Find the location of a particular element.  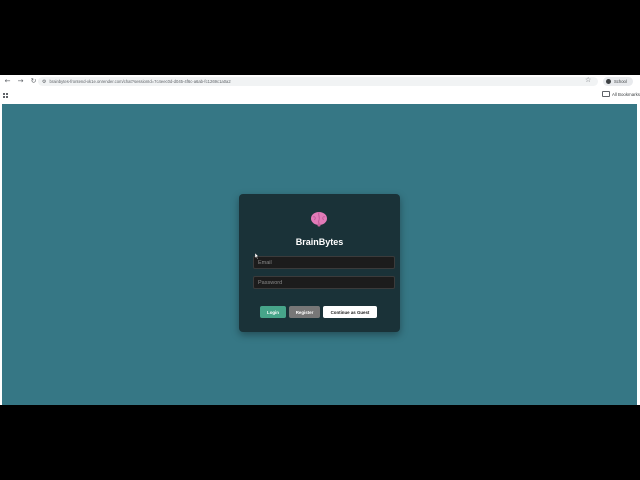

register-button: Register is located at coordinates (304, 312).